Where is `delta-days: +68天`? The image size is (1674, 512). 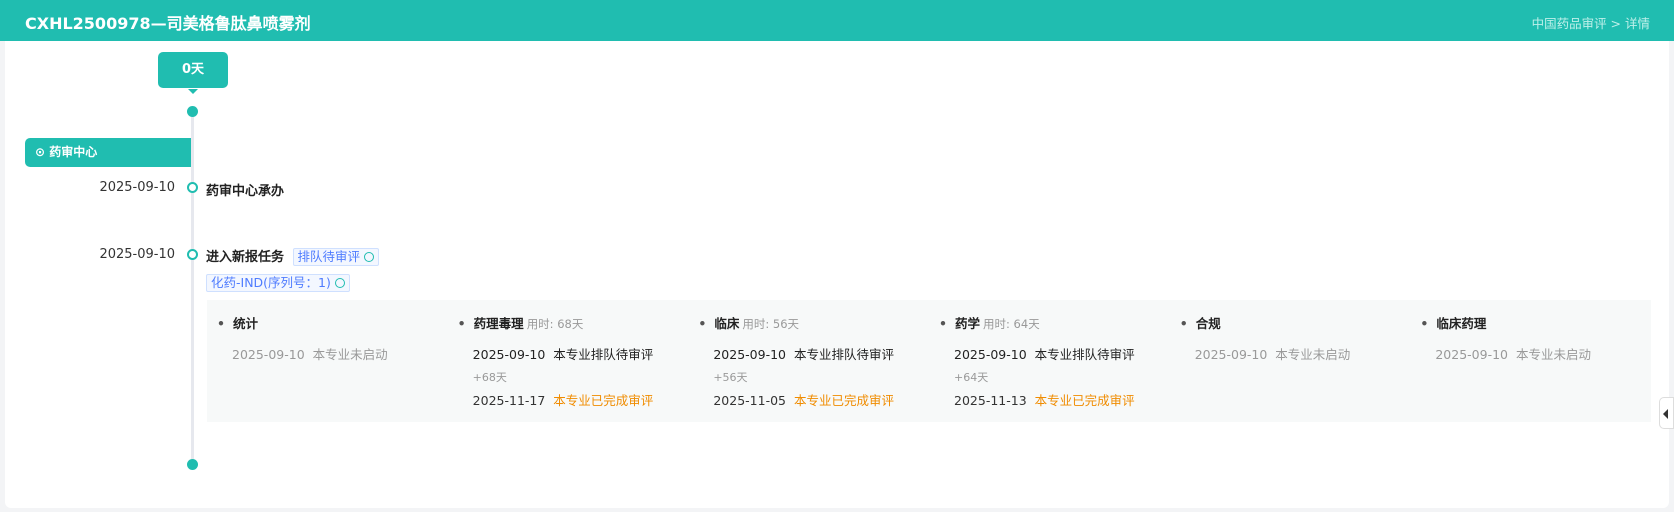 delta-days: +68天 is located at coordinates (489, 377).